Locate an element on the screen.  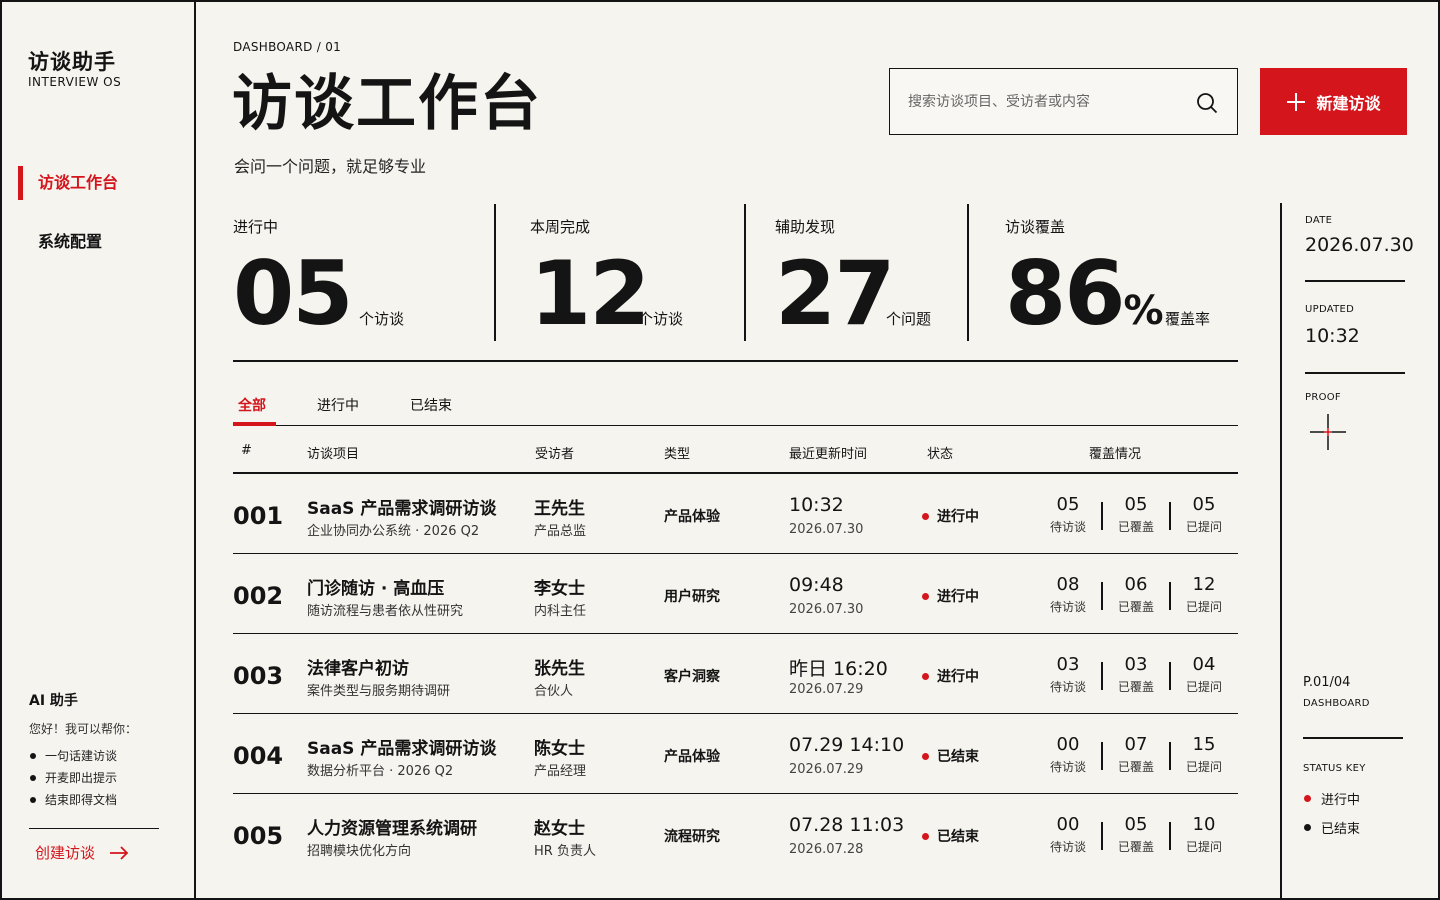
tab-in-progress: 进行中 is located at coordinates (338, 405).